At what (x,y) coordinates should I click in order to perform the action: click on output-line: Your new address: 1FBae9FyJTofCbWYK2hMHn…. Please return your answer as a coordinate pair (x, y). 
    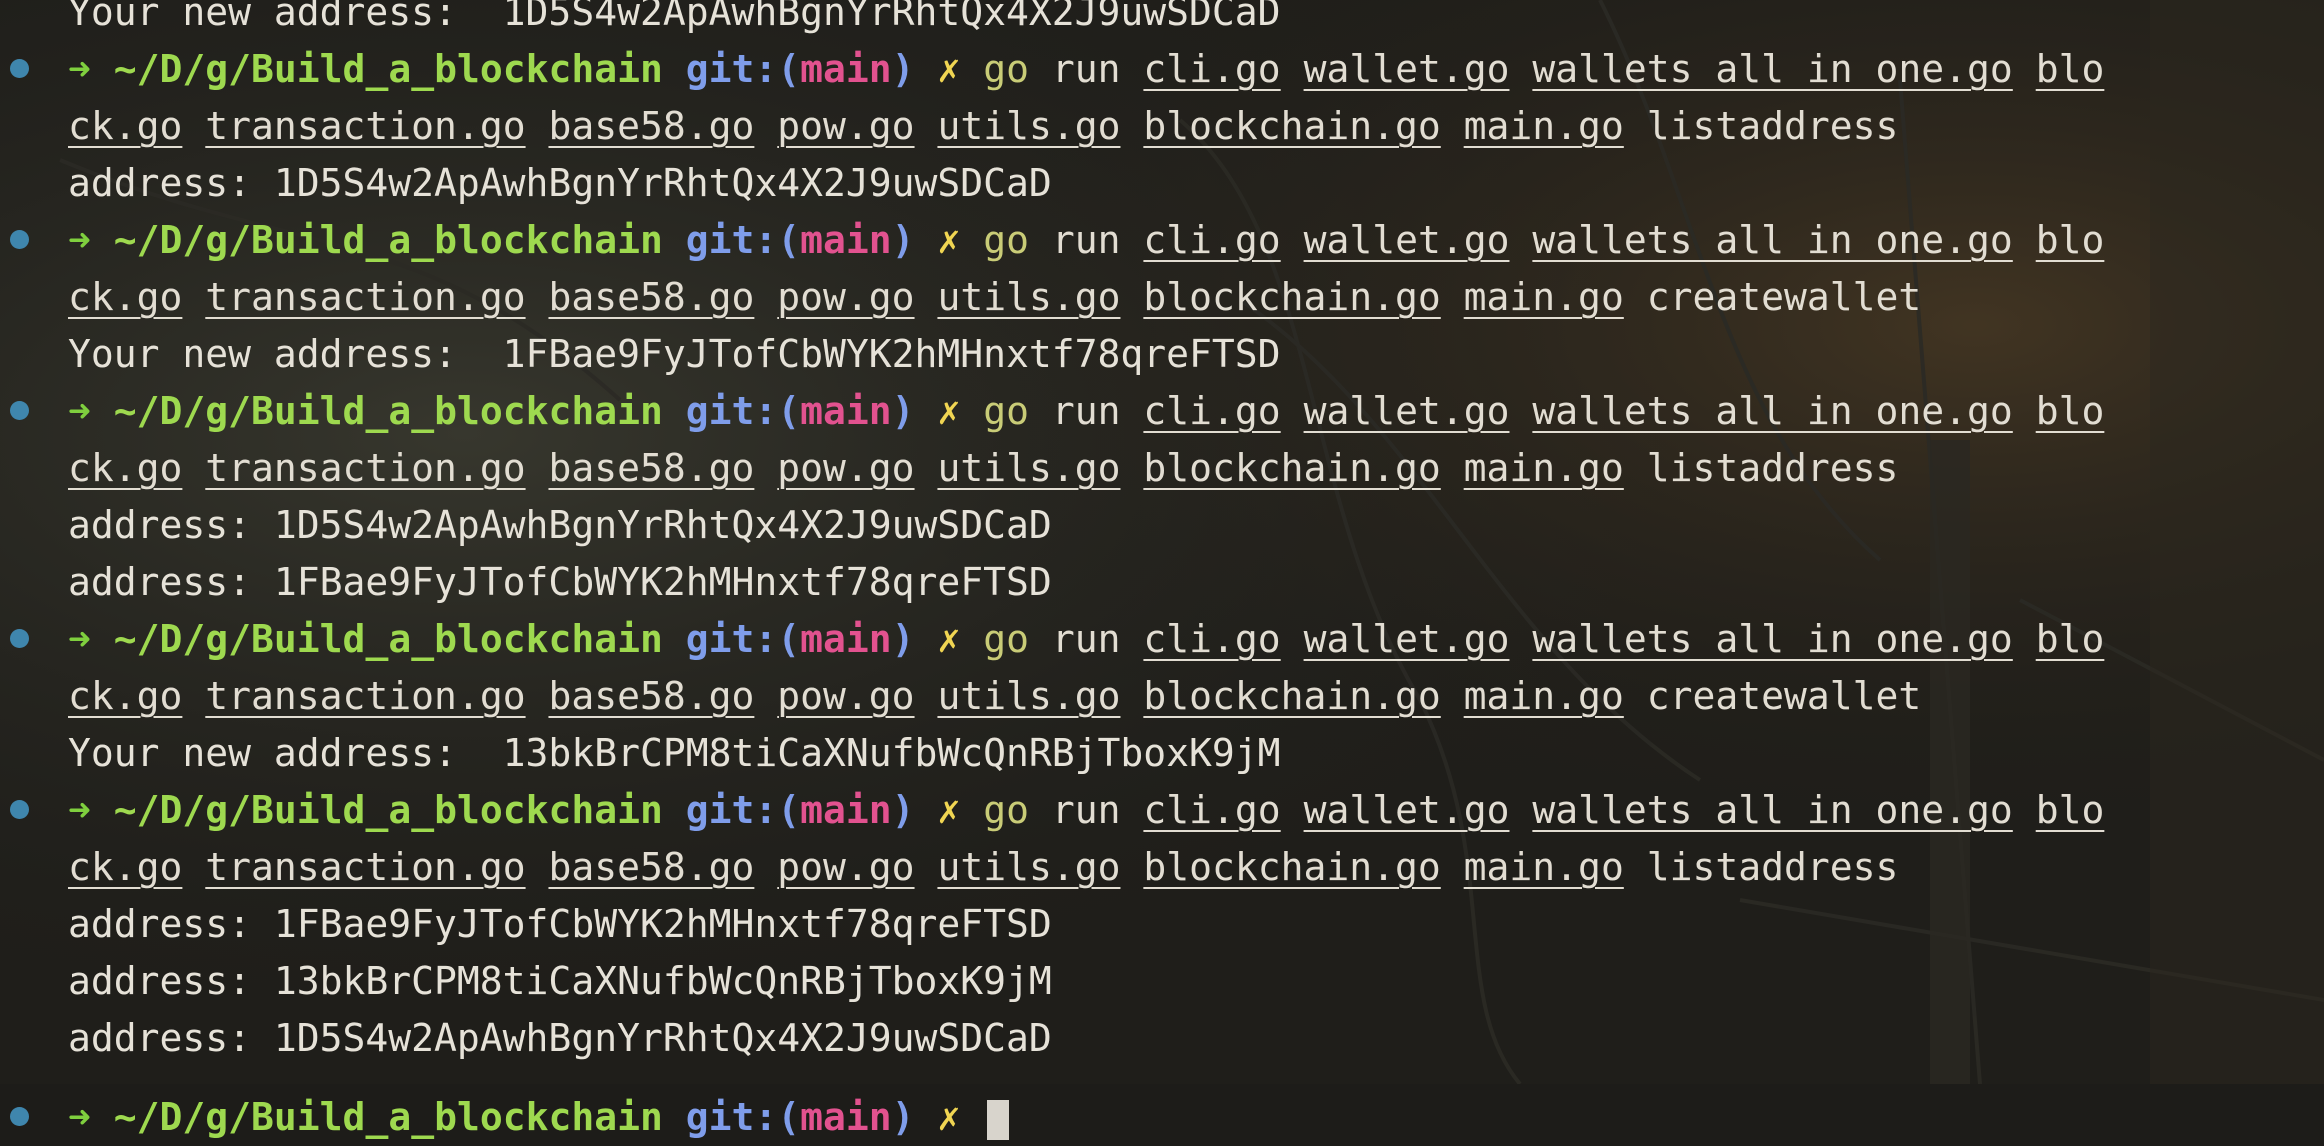
    Looking at the image, I should click on (674, 354).